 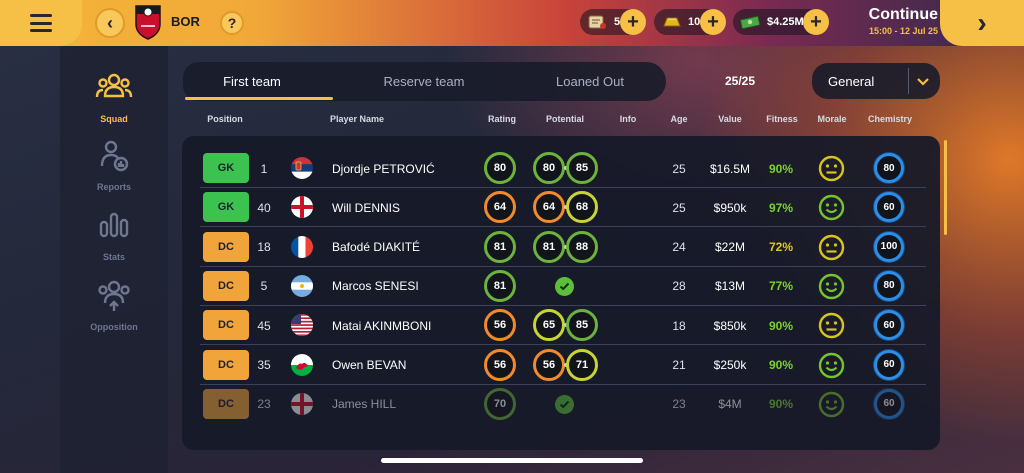 What do you see at coordinates (232, 23) in the screenshot?
I see `help-button: ?` at bounding box center [232, 23].